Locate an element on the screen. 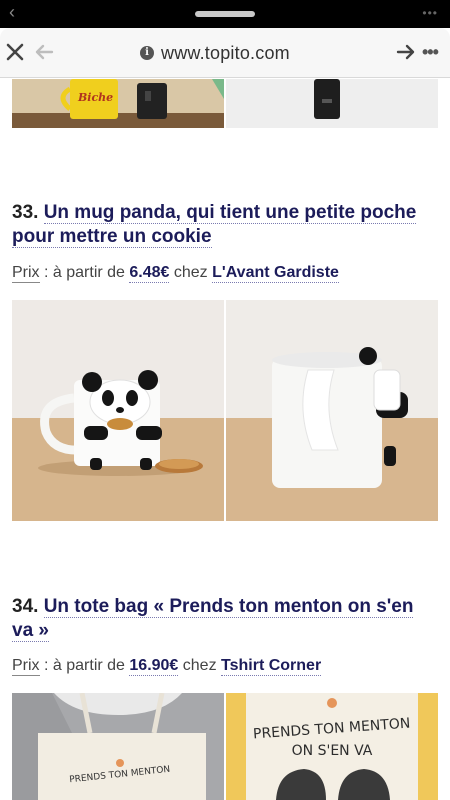 This screenshot has width=450, height=800. item-number: 34. is located at coordinates (25, 606).